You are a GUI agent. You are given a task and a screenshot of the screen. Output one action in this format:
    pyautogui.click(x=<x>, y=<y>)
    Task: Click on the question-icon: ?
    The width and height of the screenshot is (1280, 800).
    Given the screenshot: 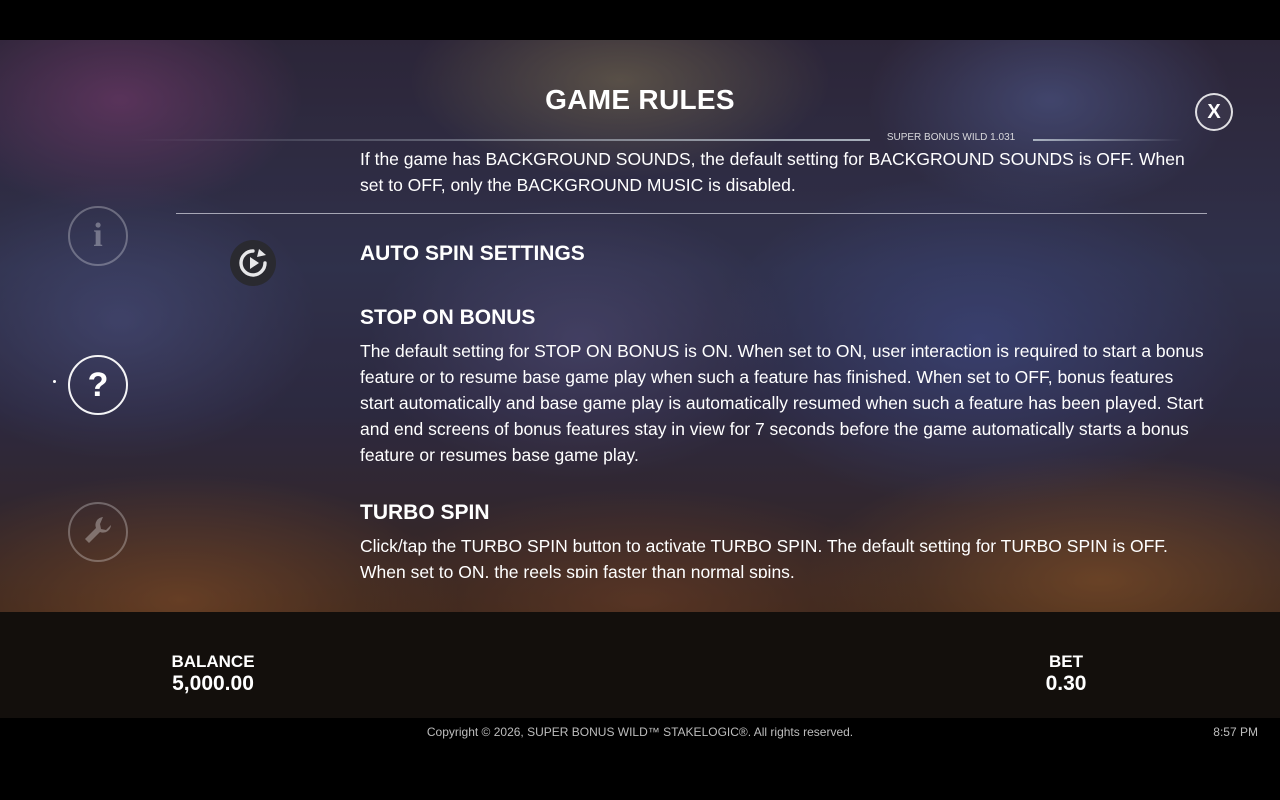 What is the action you would take?
    pyautogui.click(x=98, y=385)
    